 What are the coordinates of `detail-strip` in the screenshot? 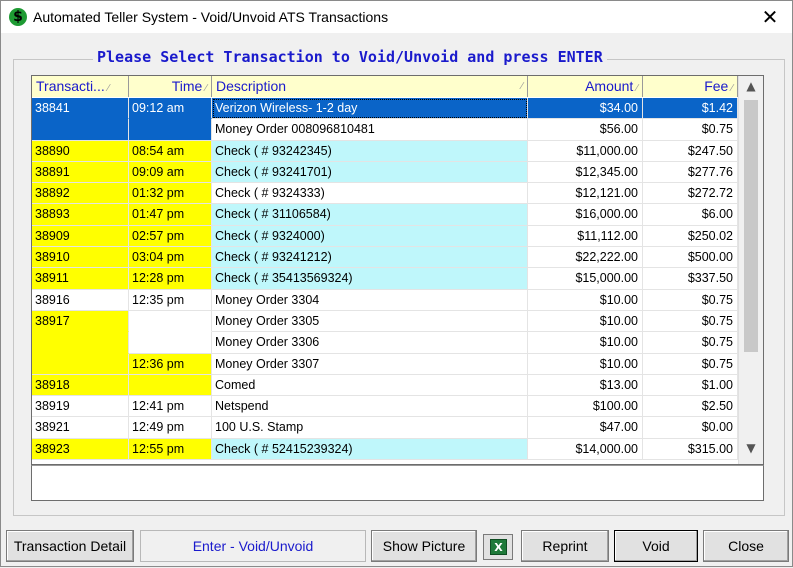 It's located at (397, 483).